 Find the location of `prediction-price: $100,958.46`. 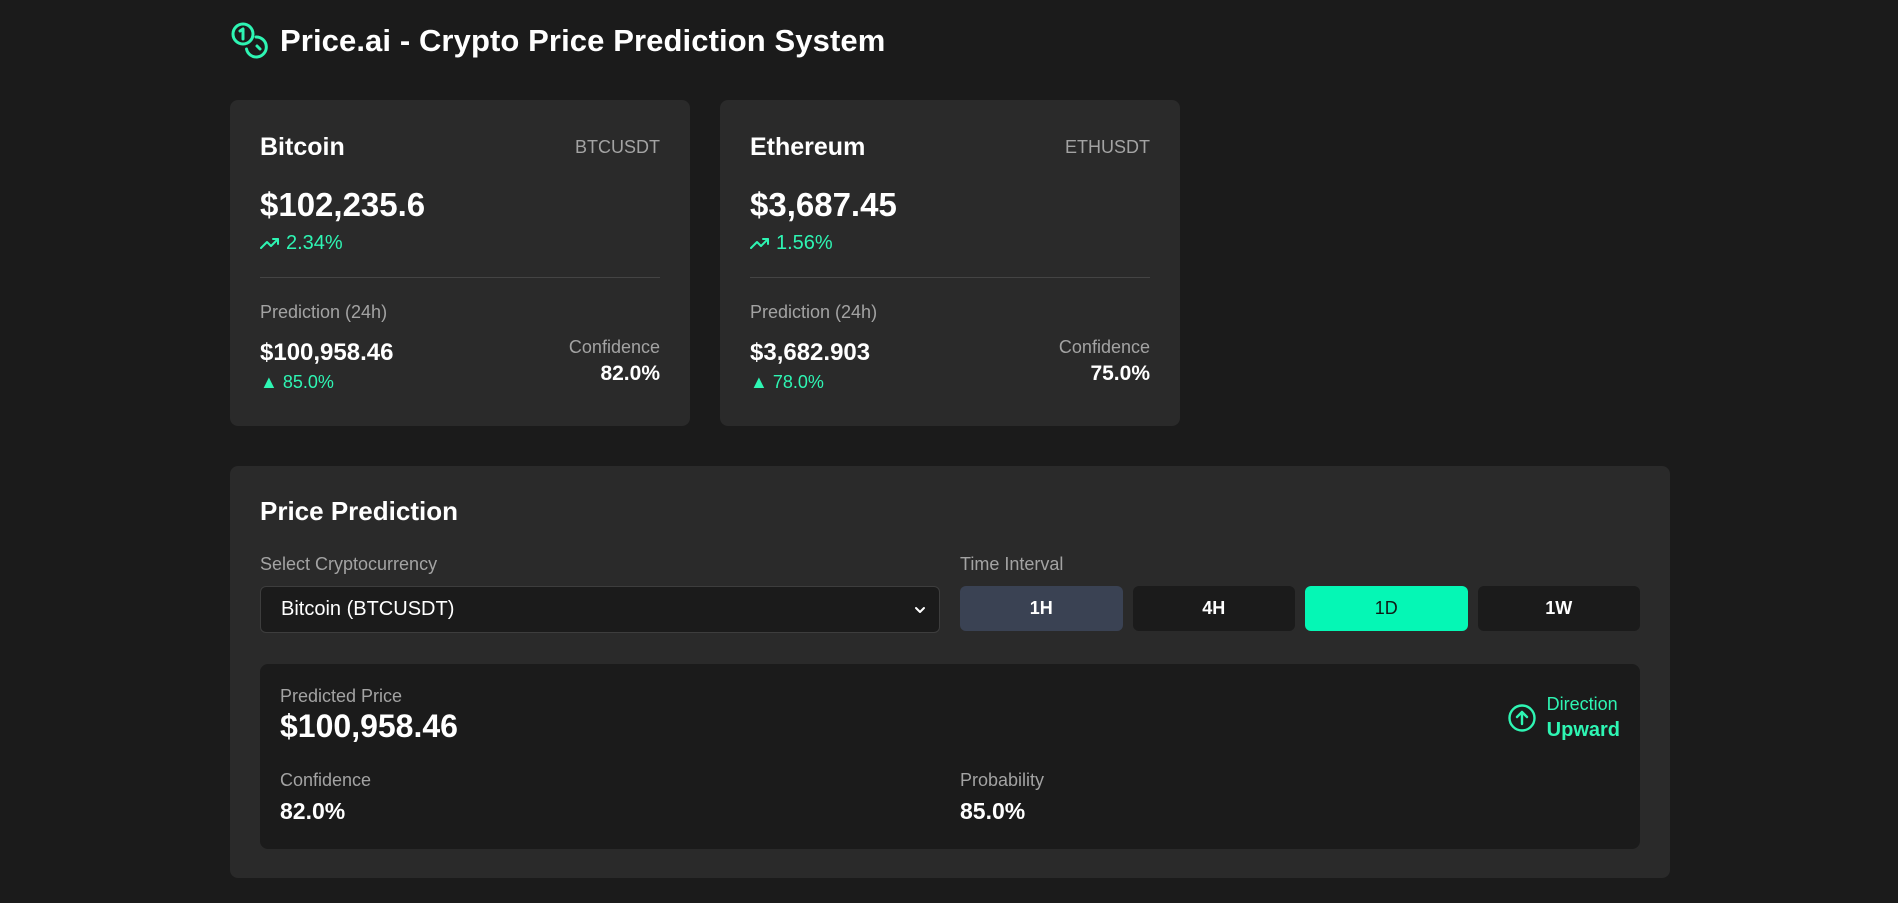

prediction-price: $100,958.46 is located at coordinates (327, 352).